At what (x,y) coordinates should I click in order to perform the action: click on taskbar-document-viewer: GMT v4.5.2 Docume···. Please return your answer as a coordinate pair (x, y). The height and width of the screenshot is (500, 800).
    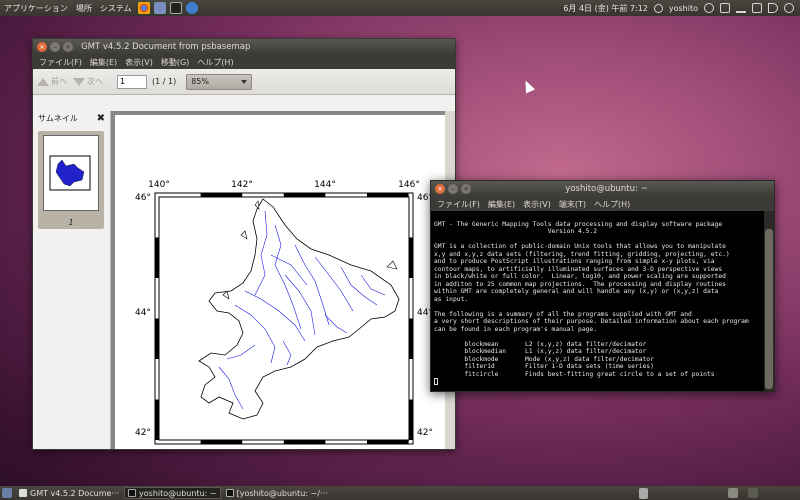
    Looking at the image, I should click on (69, 493).